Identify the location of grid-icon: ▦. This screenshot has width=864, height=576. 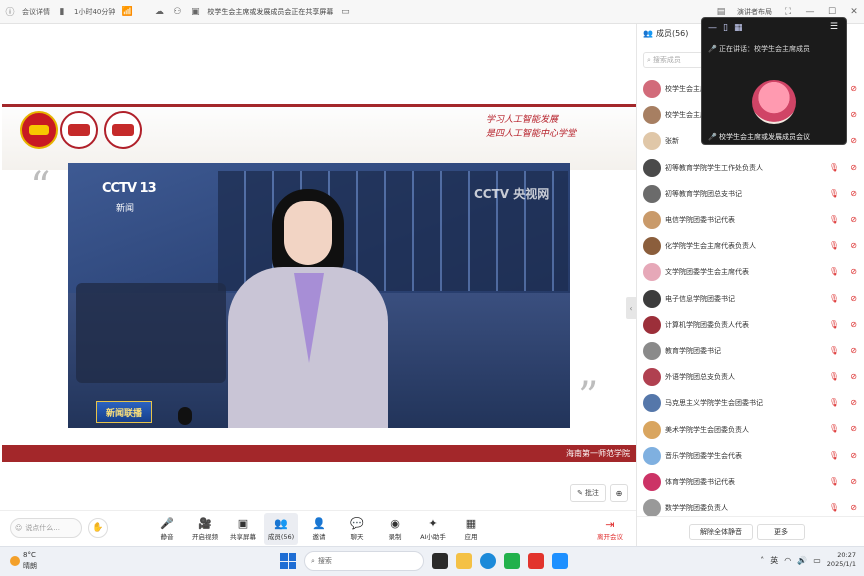
(738, 28).